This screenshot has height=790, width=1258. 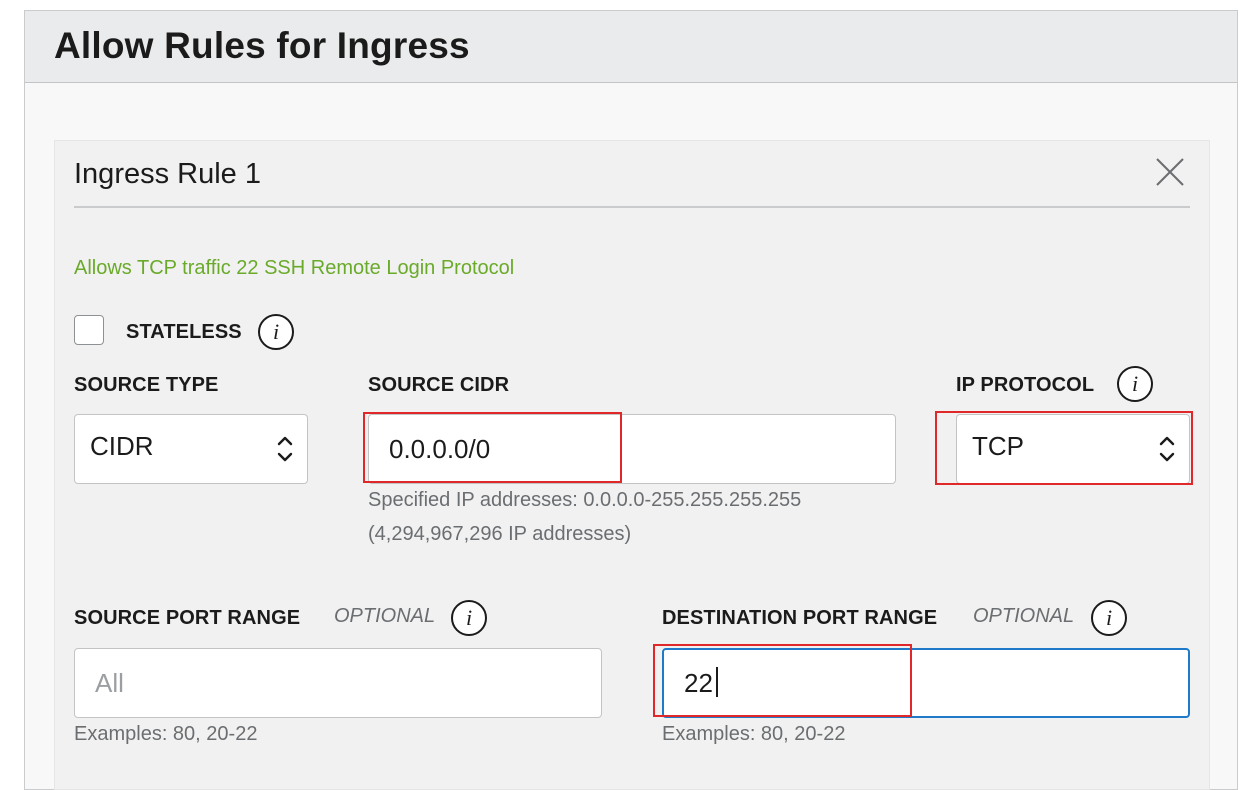 What do you see at coordinates (184, 332) in the screenshot?
I see `stateless-label: STATELESS` at bounding box center [184, 332].